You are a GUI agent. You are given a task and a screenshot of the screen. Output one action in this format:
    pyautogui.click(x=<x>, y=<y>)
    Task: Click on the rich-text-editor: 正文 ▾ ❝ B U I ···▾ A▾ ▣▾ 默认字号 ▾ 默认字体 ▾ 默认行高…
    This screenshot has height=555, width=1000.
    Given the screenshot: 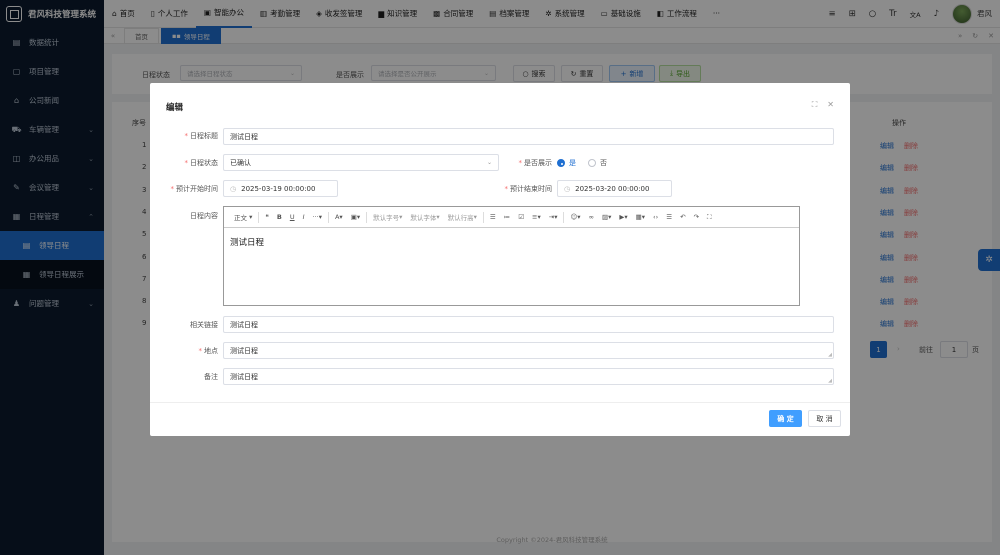 What is the action you would take?
    pyautogui.click(x=511, y=256)
    